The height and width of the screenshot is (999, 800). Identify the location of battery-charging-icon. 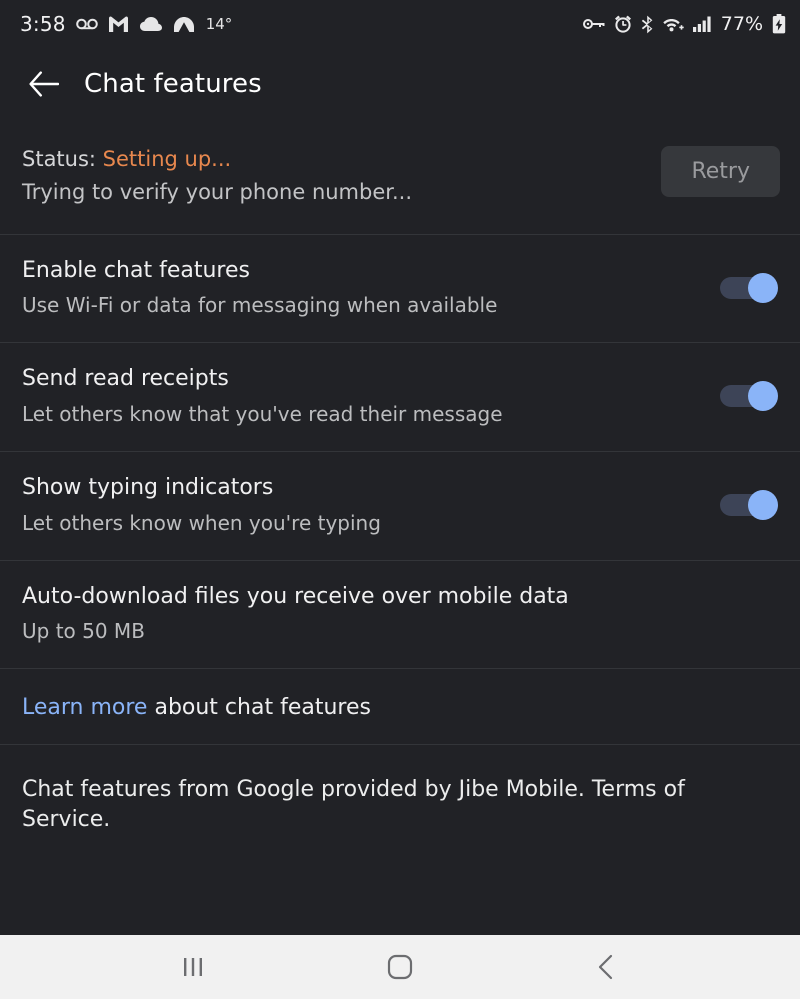
(779, 24).